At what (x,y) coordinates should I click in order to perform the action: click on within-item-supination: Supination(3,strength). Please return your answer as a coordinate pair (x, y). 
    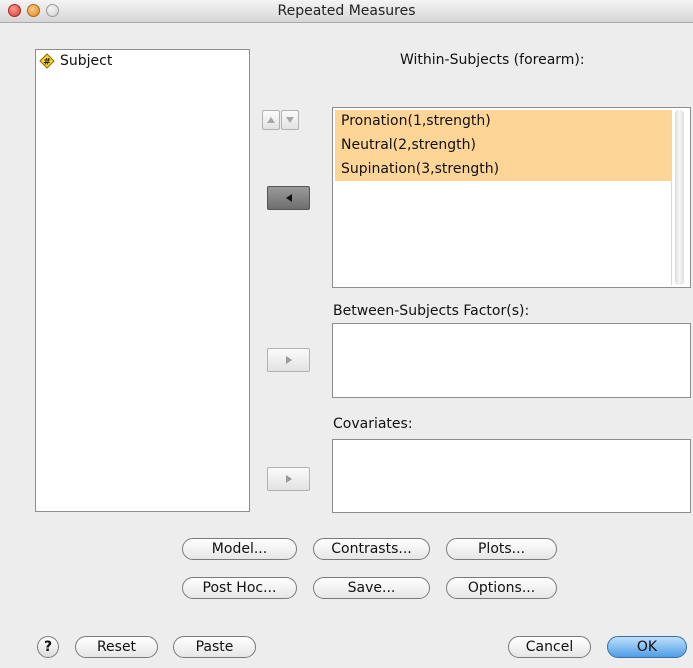
    Looking at the image, I should click on (503, 169).